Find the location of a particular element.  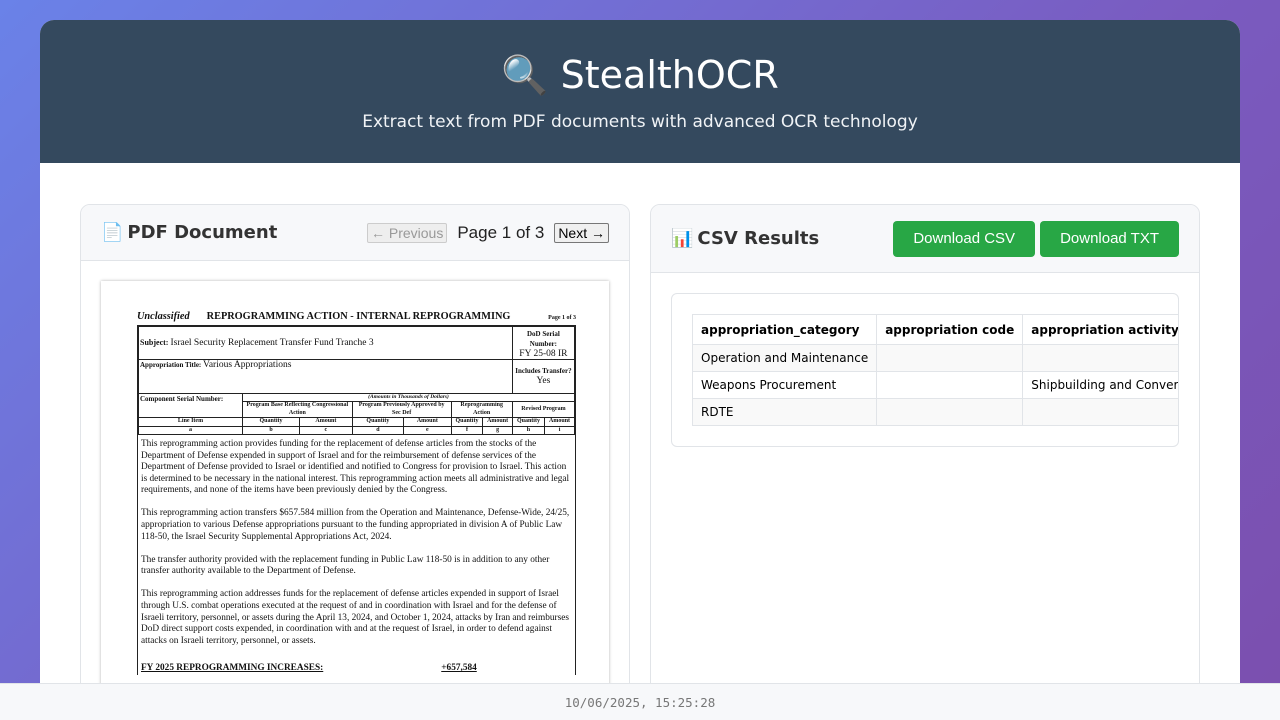

document-icon: 📄 is located at coordinates (112, 232).